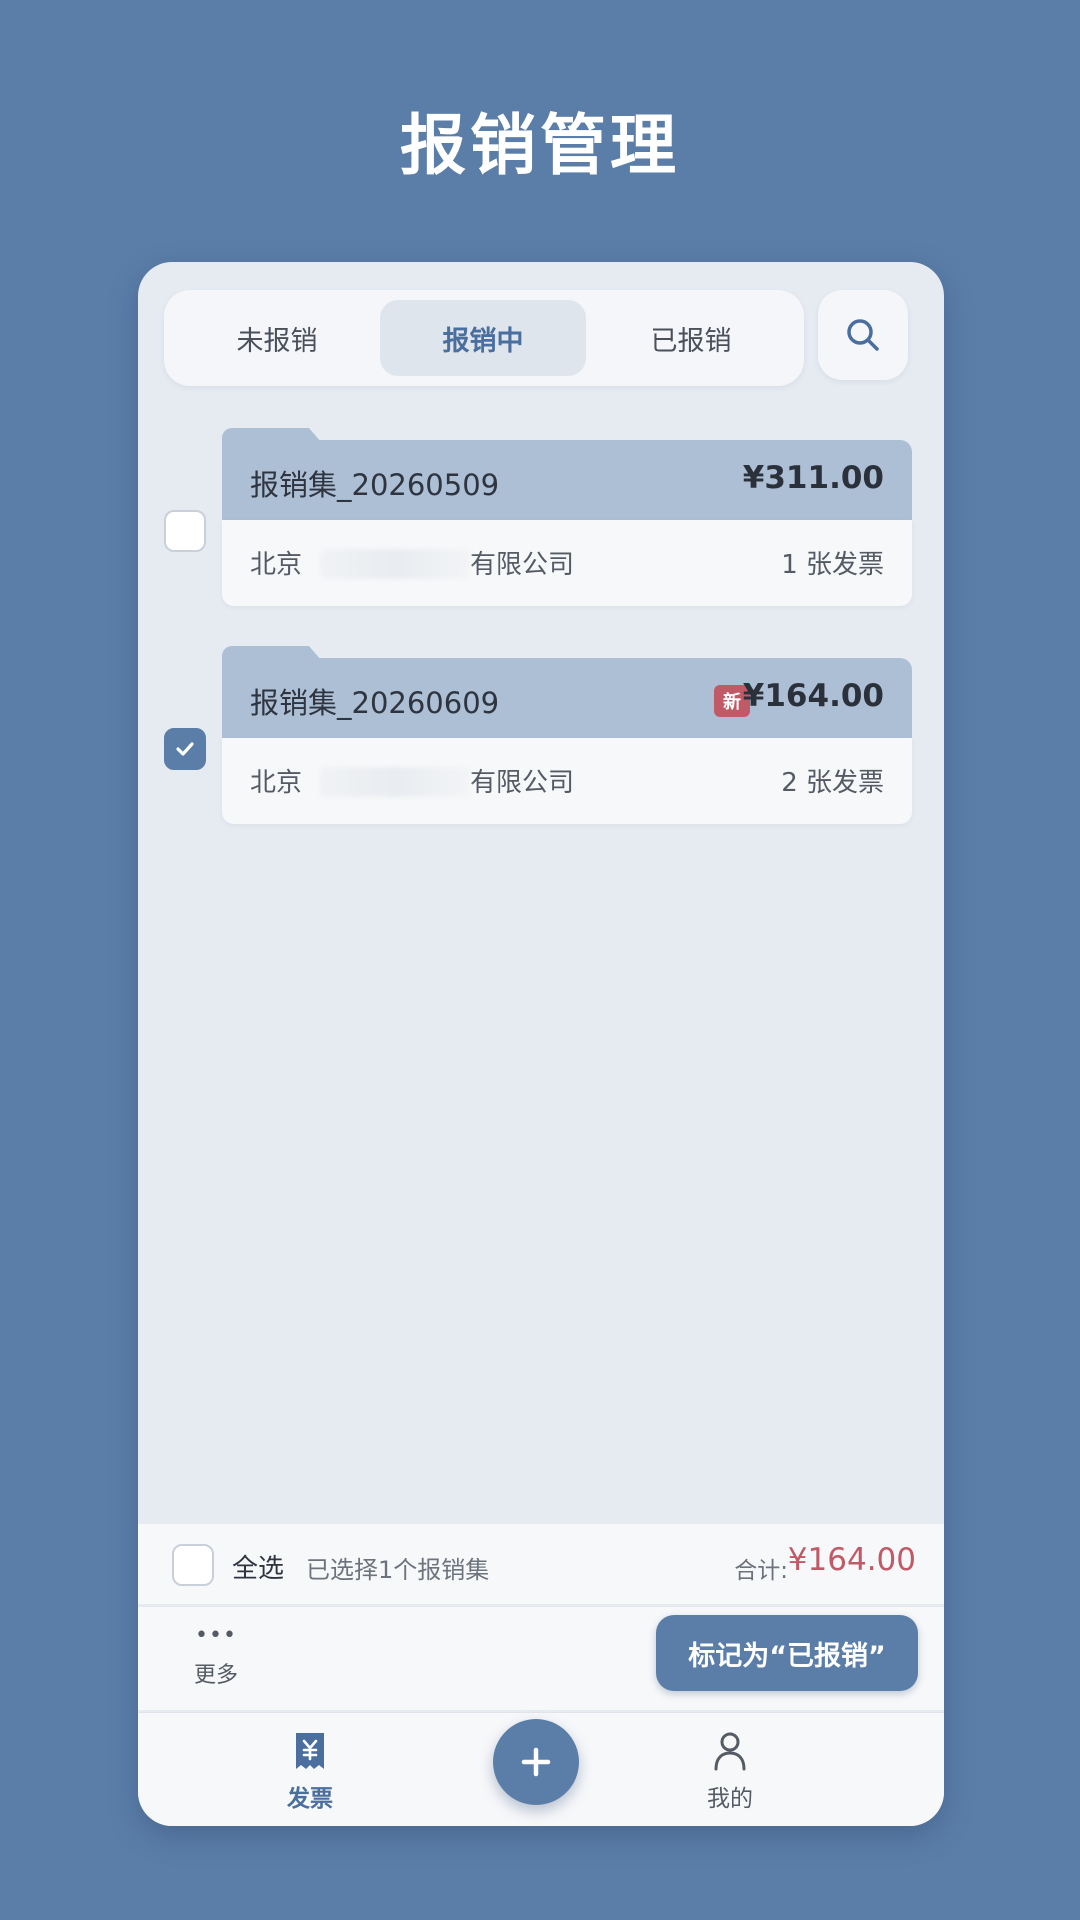 The image size is (1080, 1920). What do you see at coordinates (730, 1772) in the screenshot?
I see `nav-mine: 我的` at bounding box center [730, 1772].